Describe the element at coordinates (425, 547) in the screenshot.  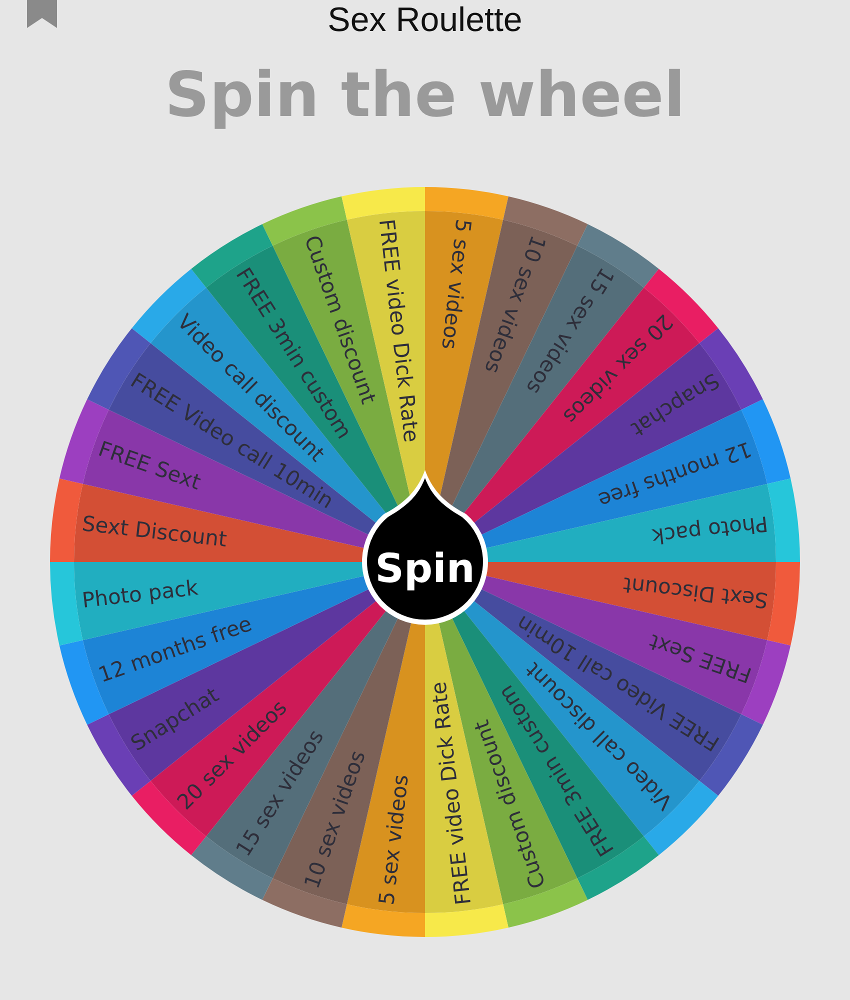
I see `spin-button: Spin` at that location.